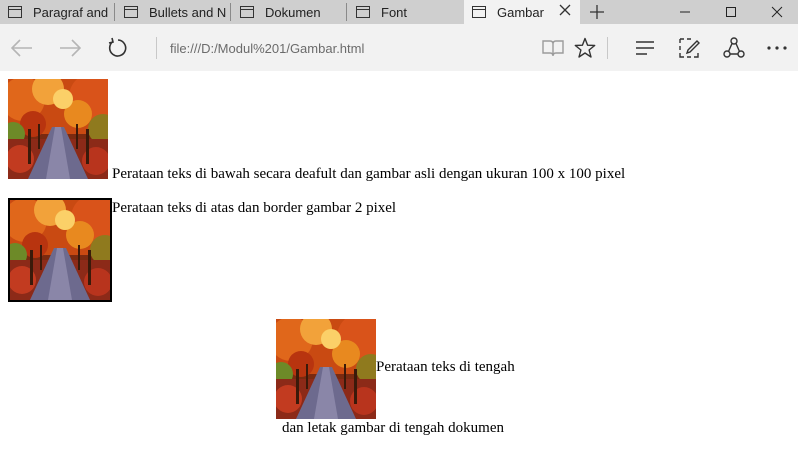 The image size is (798, 460). I want to click on autumn-road-image, so click(58, 129).